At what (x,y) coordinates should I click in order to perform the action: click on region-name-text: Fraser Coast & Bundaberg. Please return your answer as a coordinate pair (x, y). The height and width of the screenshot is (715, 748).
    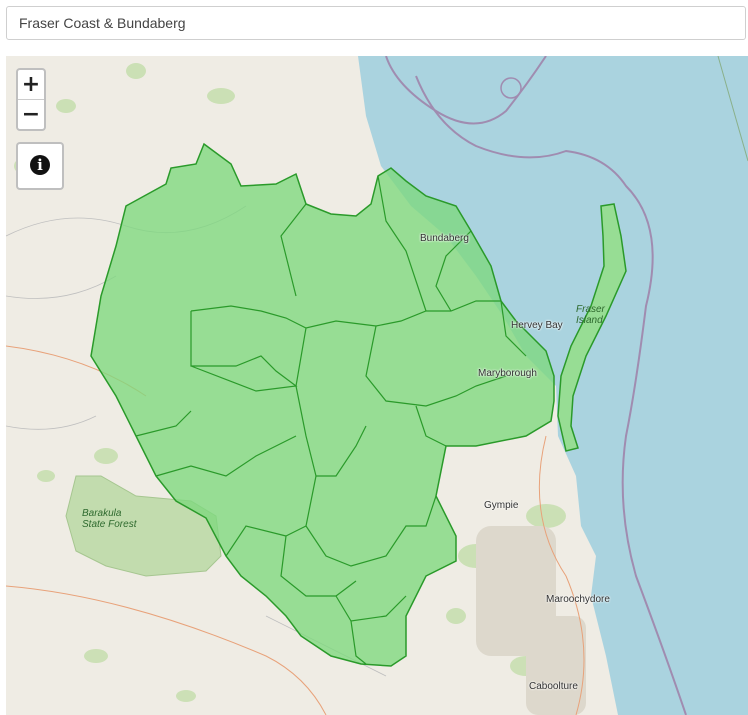
    Looking at the image, I should click on (102, 23).